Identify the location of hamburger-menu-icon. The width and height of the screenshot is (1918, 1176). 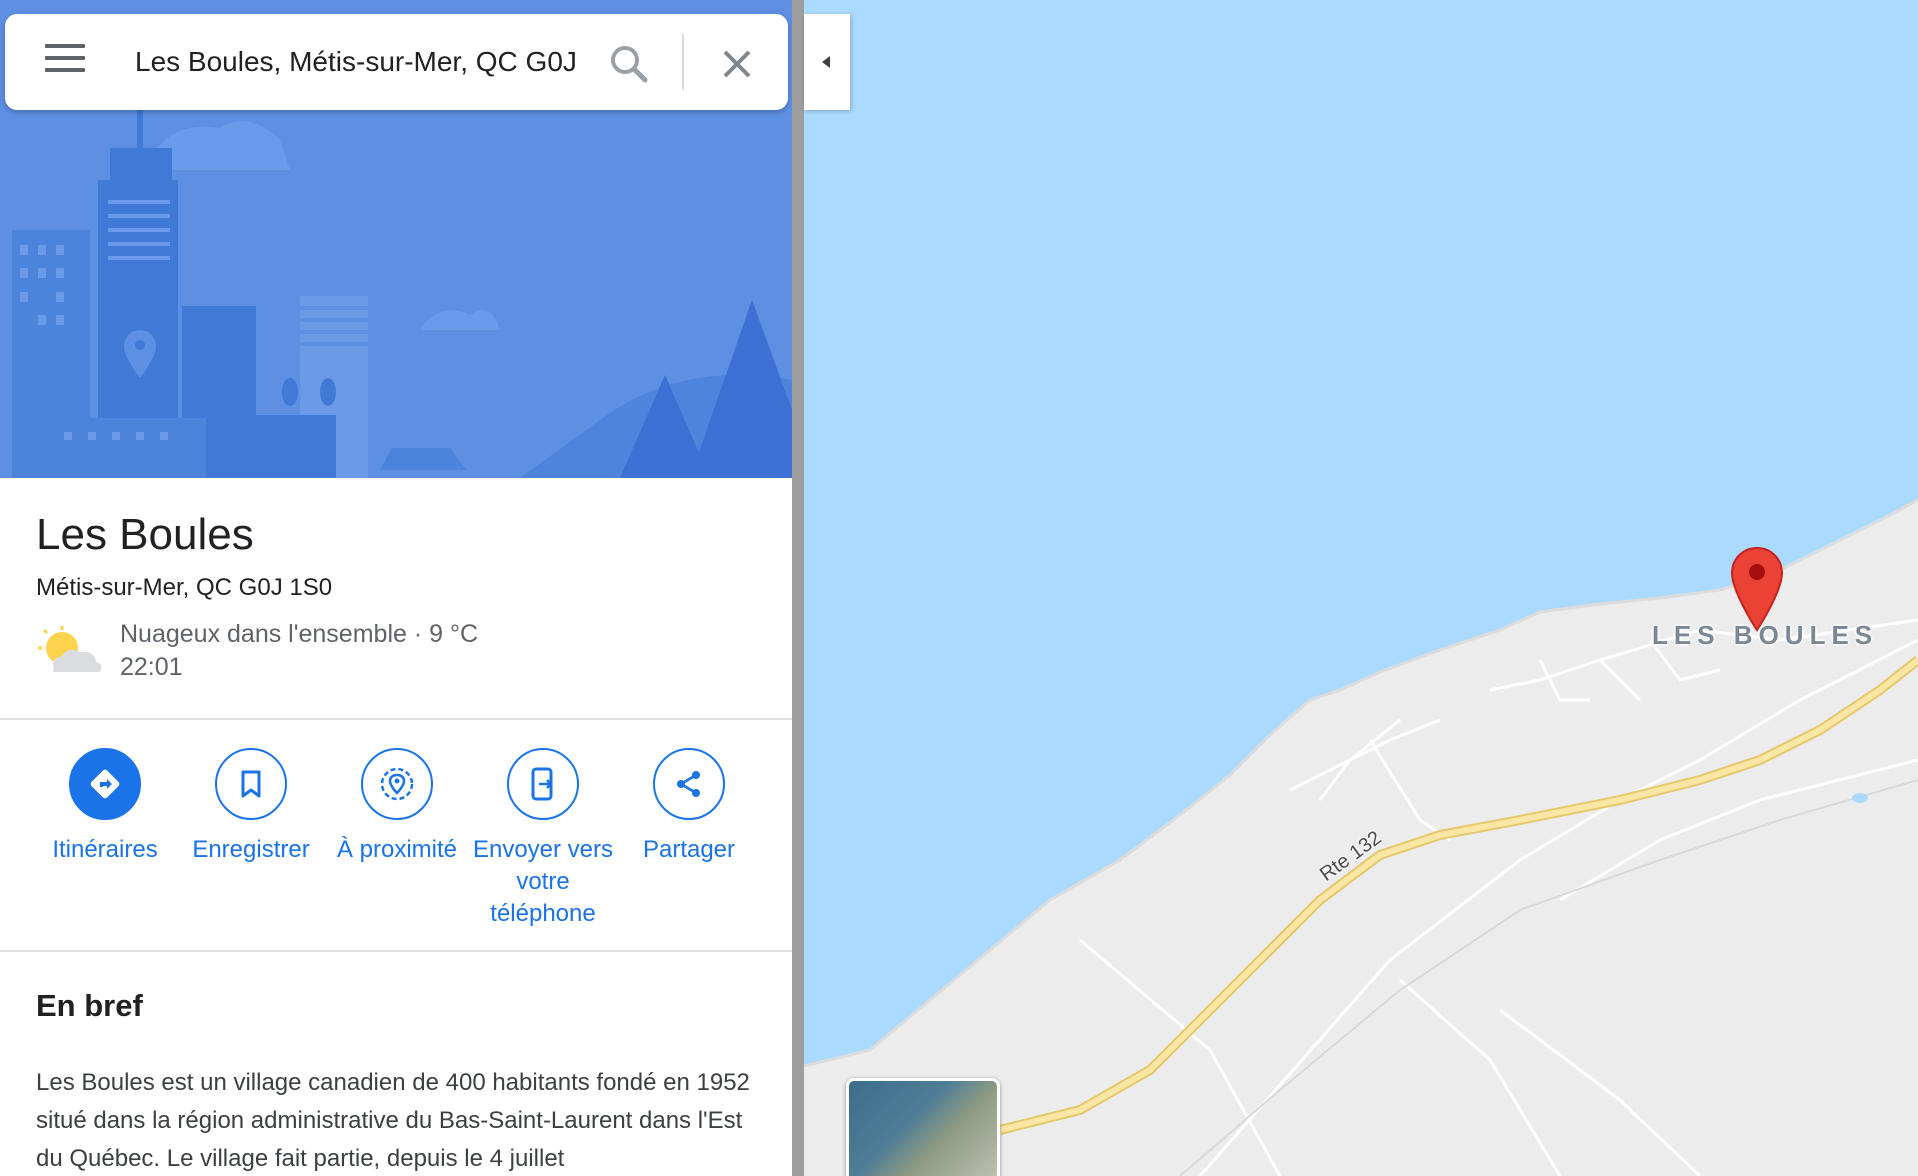
(65, 62).